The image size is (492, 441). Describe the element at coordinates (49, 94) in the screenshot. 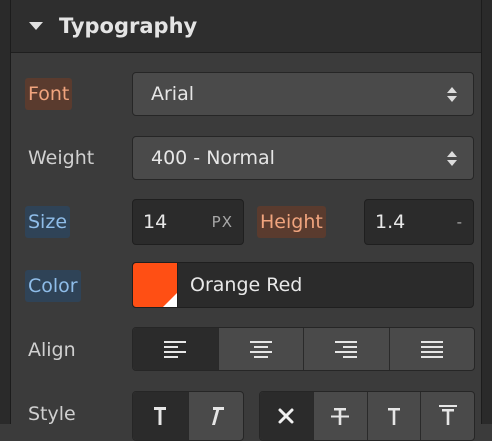

I see `font-label: Font` at that location.